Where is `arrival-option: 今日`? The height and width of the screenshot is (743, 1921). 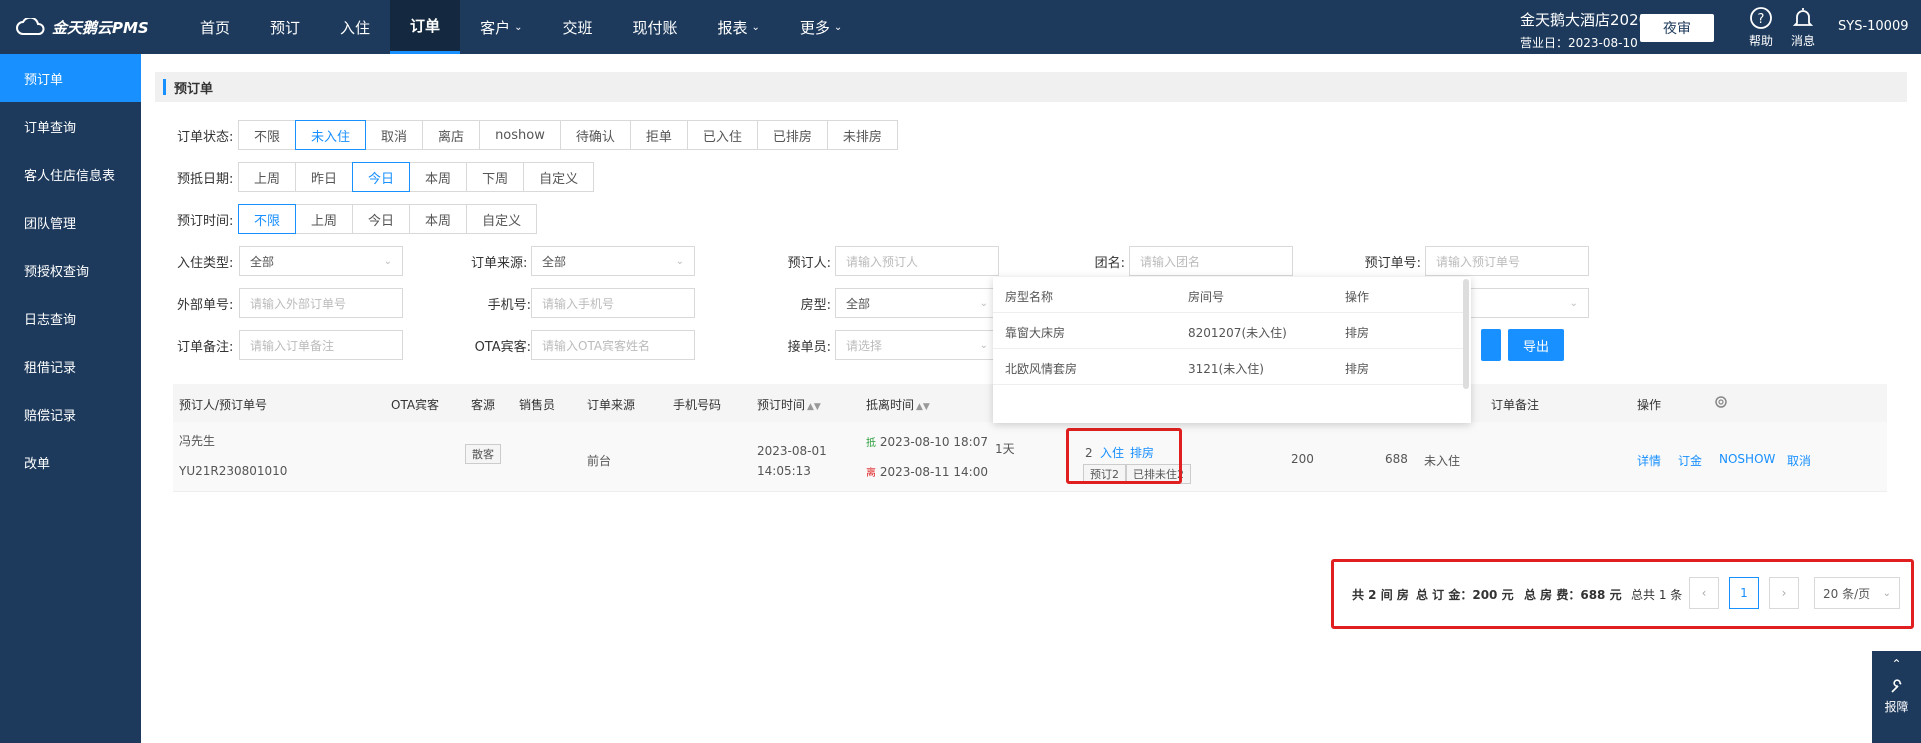 arrival-option: 今日 is located at coordinates (381, 177).